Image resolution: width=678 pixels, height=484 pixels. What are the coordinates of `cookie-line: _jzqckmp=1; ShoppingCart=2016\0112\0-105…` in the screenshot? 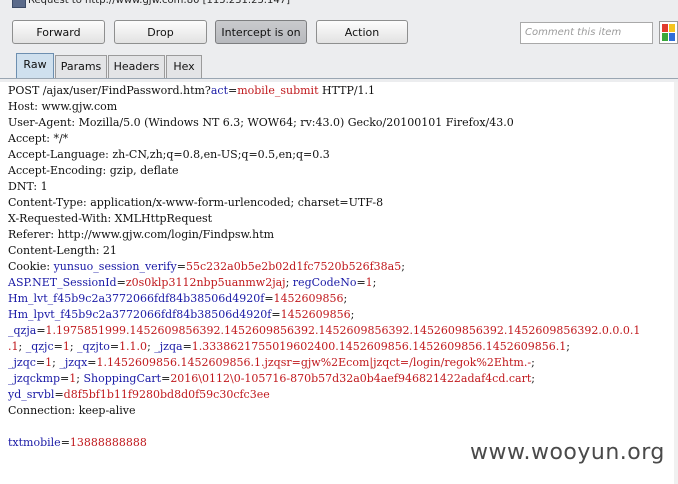 It's located at (271, 378).